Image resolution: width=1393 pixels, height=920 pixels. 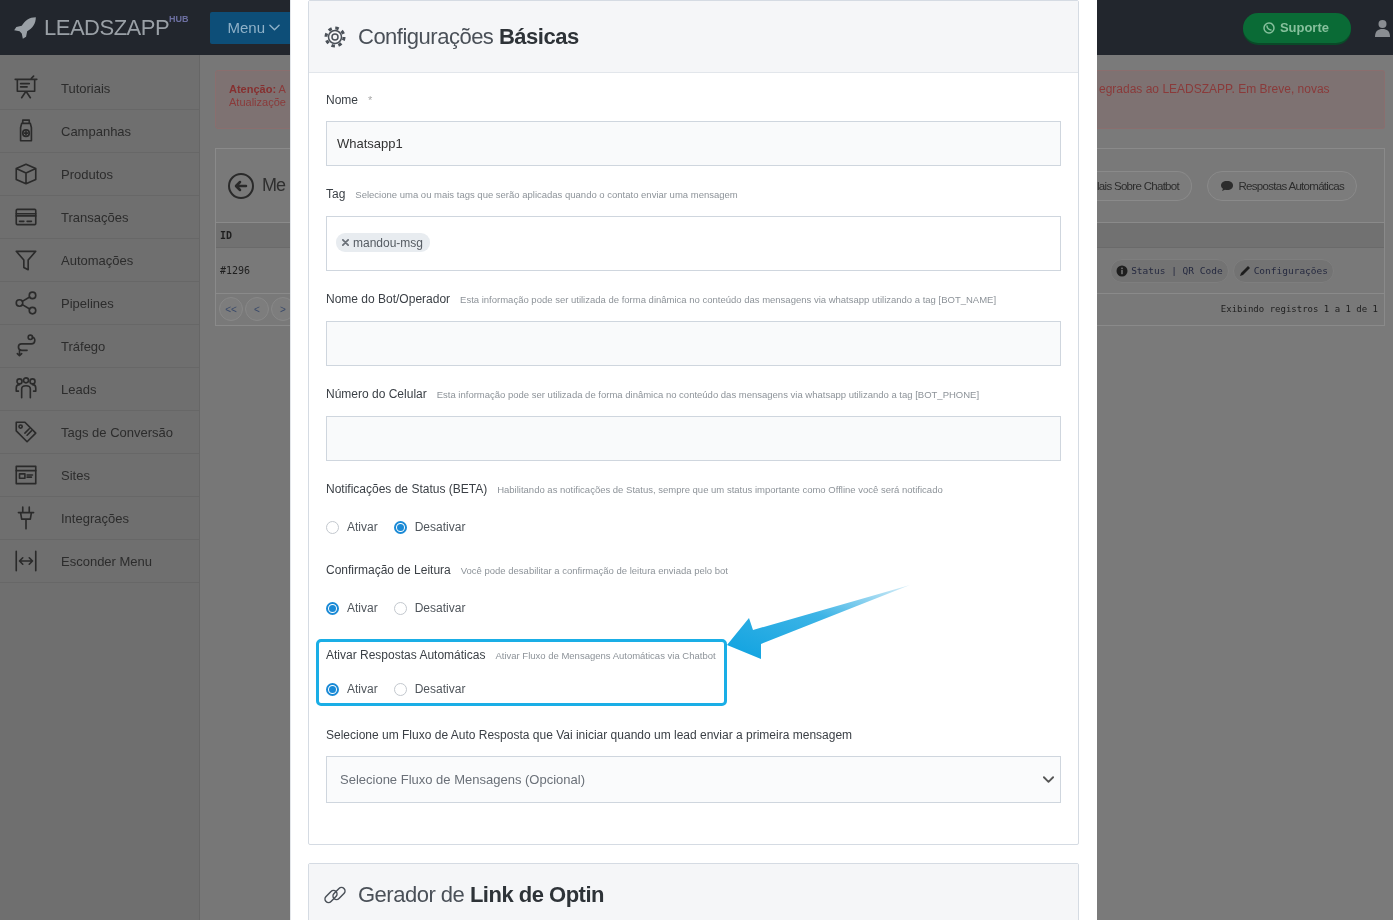 What do you see at coordinates (25, 27) in the screenshot?
I see `rocket-icon` at bounding box center [25, 27].